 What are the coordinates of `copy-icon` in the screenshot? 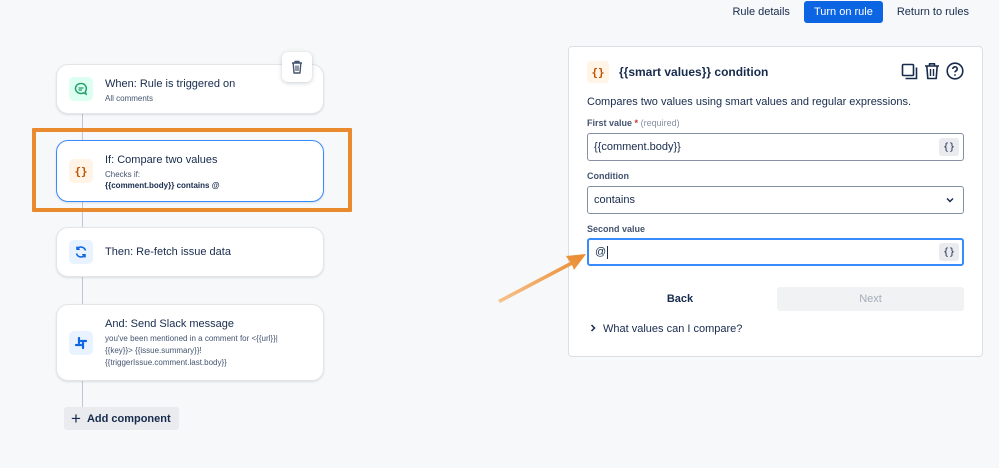 It's located at (909, 73).